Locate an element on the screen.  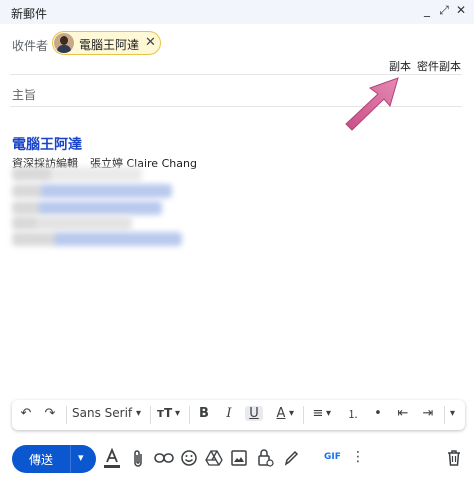
compose-titlebar: 新郵件 _ ⤢ ✕ is located at coordinates (237, 12).